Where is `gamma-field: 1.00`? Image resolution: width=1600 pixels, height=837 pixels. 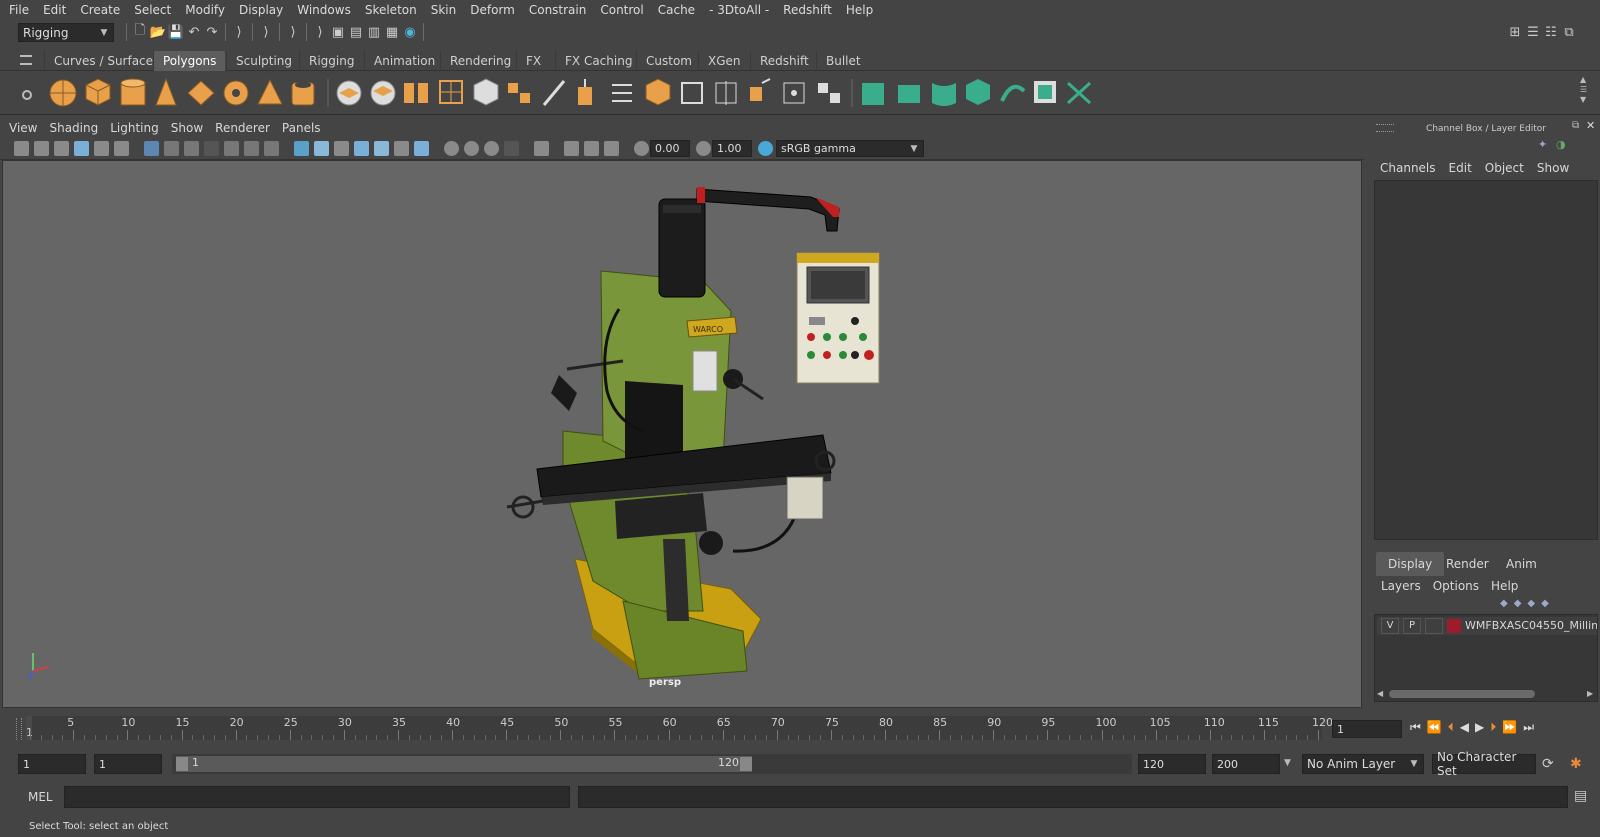 gamma-field: 1.00 is located at coordinates (732, 148).